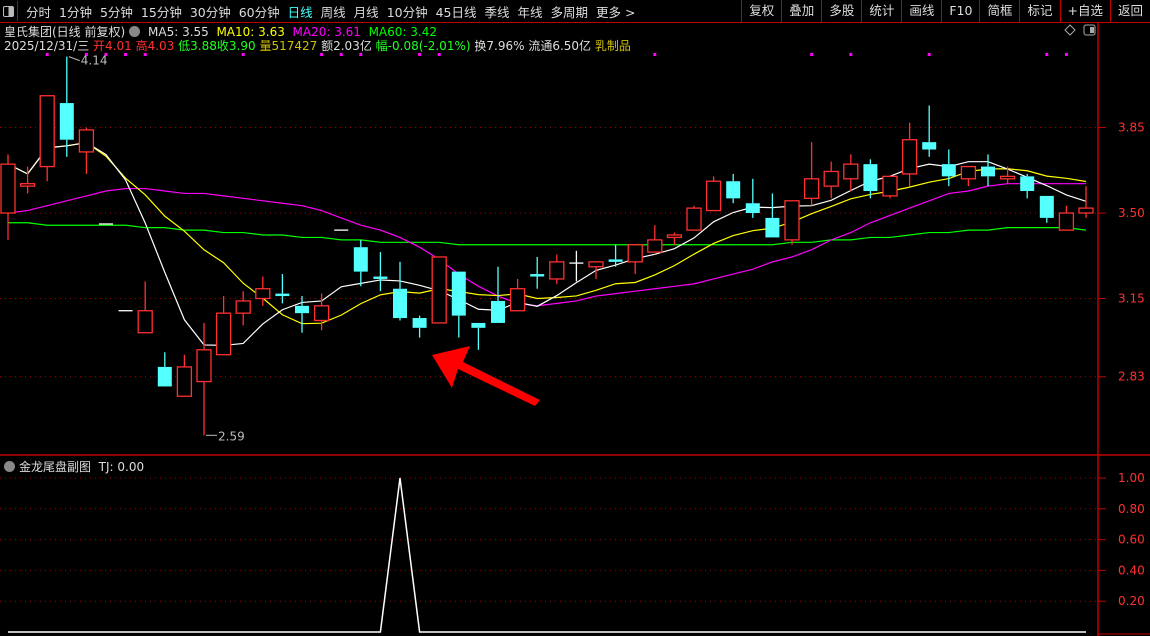  What do you see at coordinates (38, 11) in the screenshot?
I see `tab-period: 分时` at bounding box center [38, 11].